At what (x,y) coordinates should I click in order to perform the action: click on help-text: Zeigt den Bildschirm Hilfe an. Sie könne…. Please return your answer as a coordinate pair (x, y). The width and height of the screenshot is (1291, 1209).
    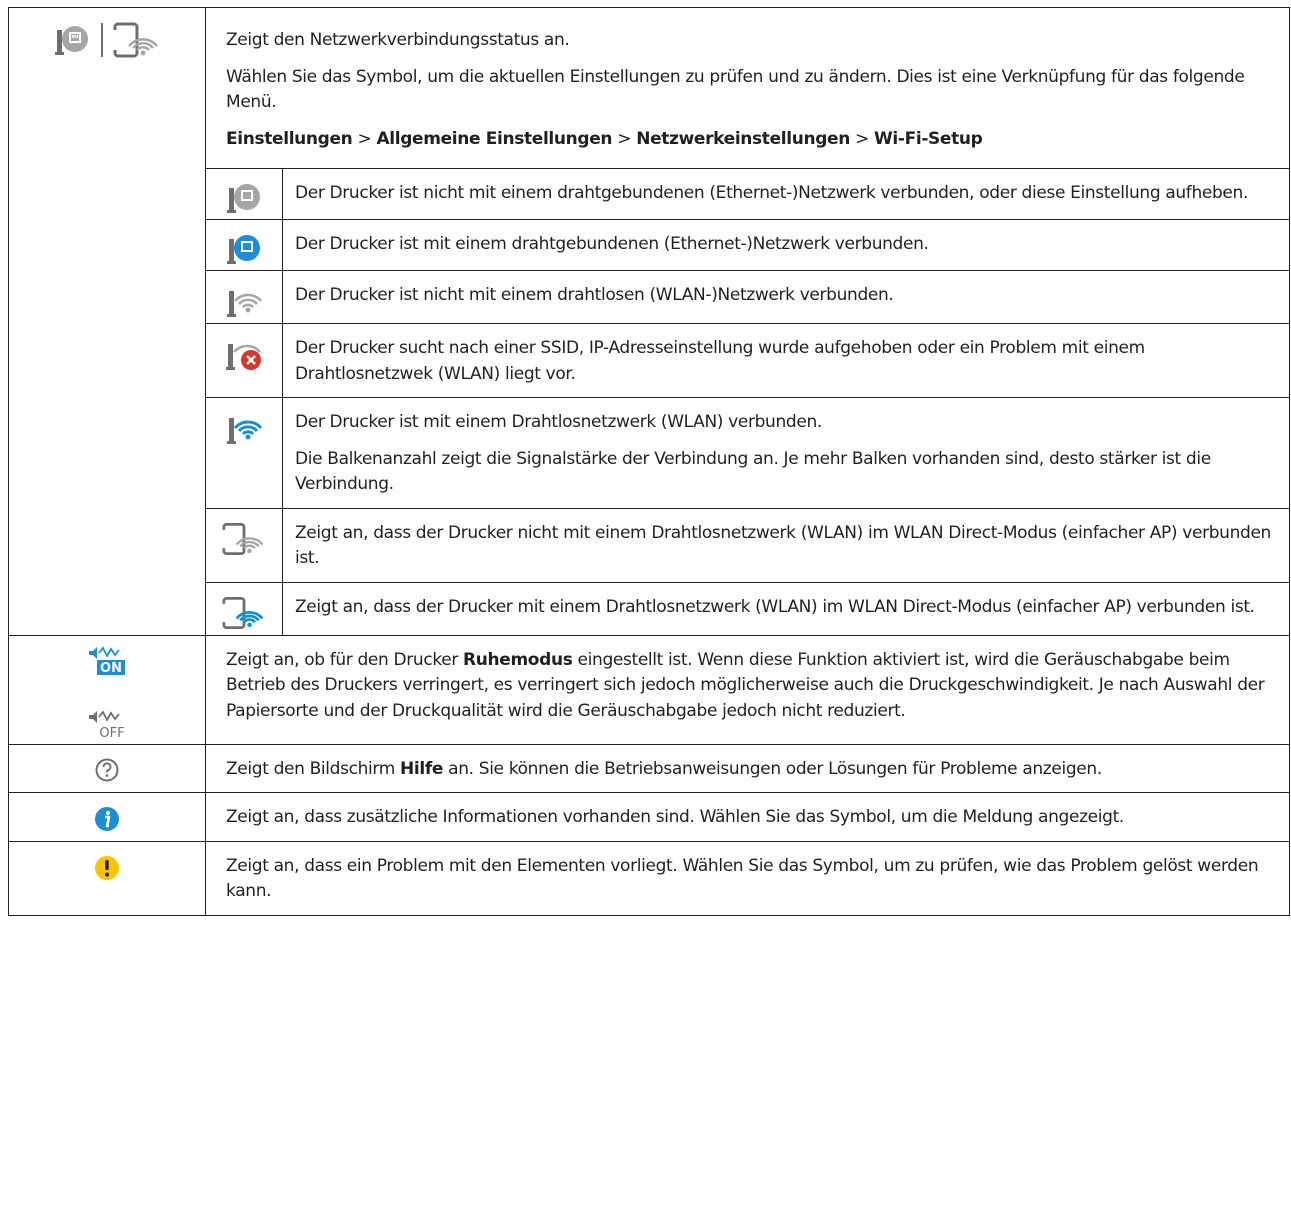
    Looking at the image, I should click on (664, 768).